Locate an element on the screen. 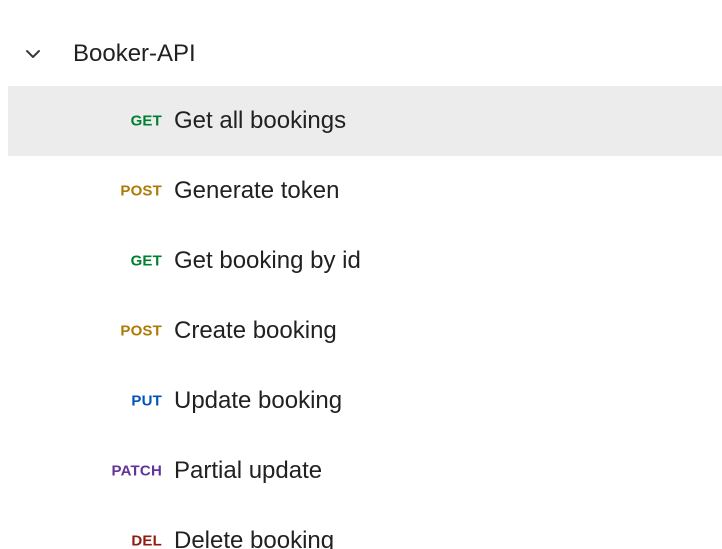 This screenshot has height=549, width=722. request-item: PUT Update booking is located at coordinates (365, 401).